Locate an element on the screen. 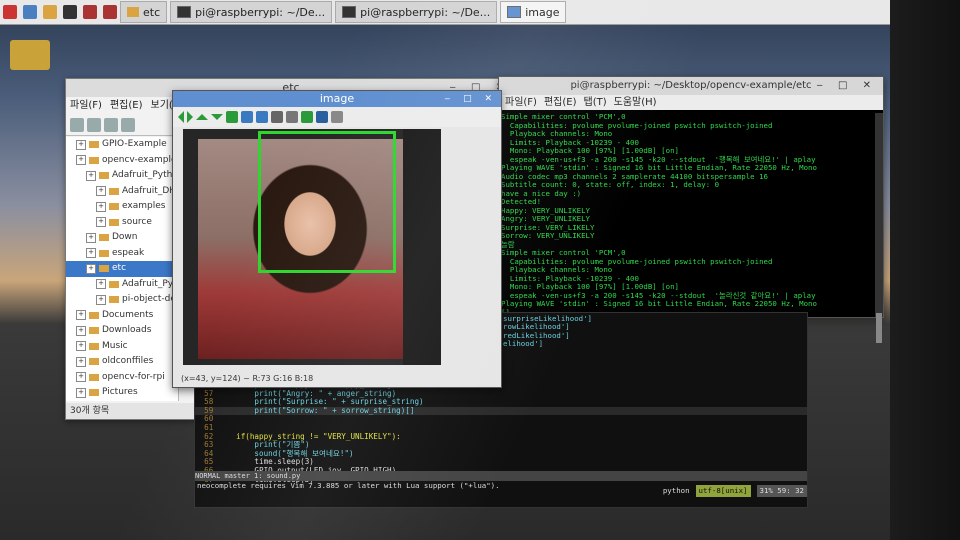  back-icon is located at coordinates (77, 125).